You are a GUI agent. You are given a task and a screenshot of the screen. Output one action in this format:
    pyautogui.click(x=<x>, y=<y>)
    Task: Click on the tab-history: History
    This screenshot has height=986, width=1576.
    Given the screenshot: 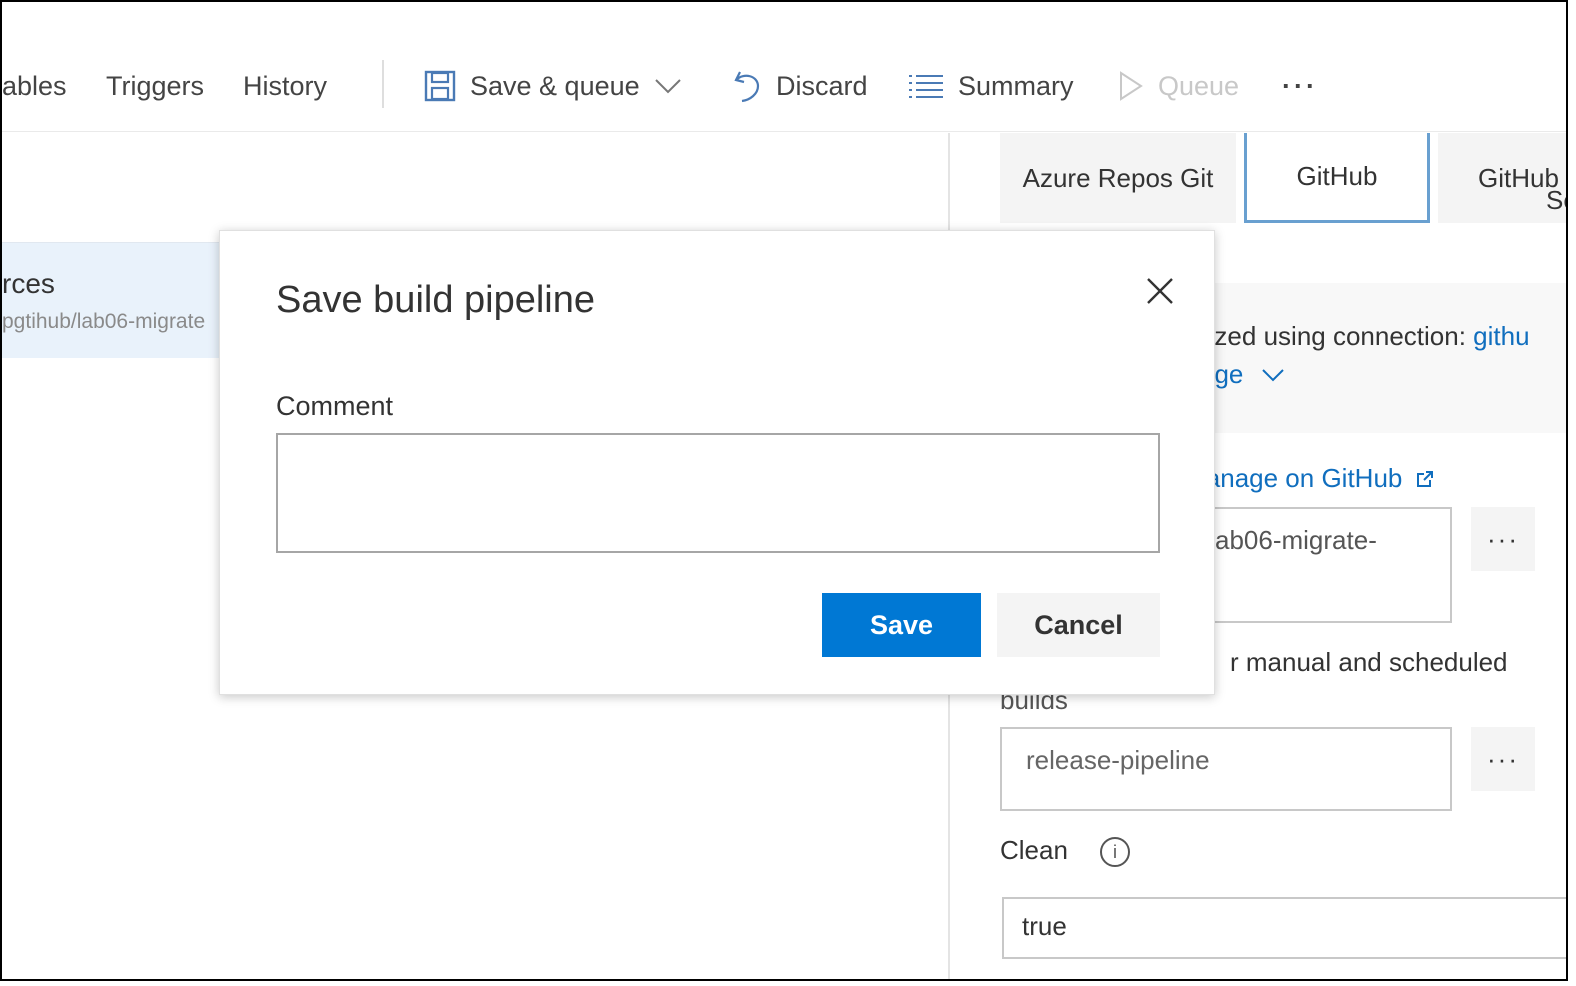 What is the action you would take?
    pyautogui.click(x=285, y=86)
    